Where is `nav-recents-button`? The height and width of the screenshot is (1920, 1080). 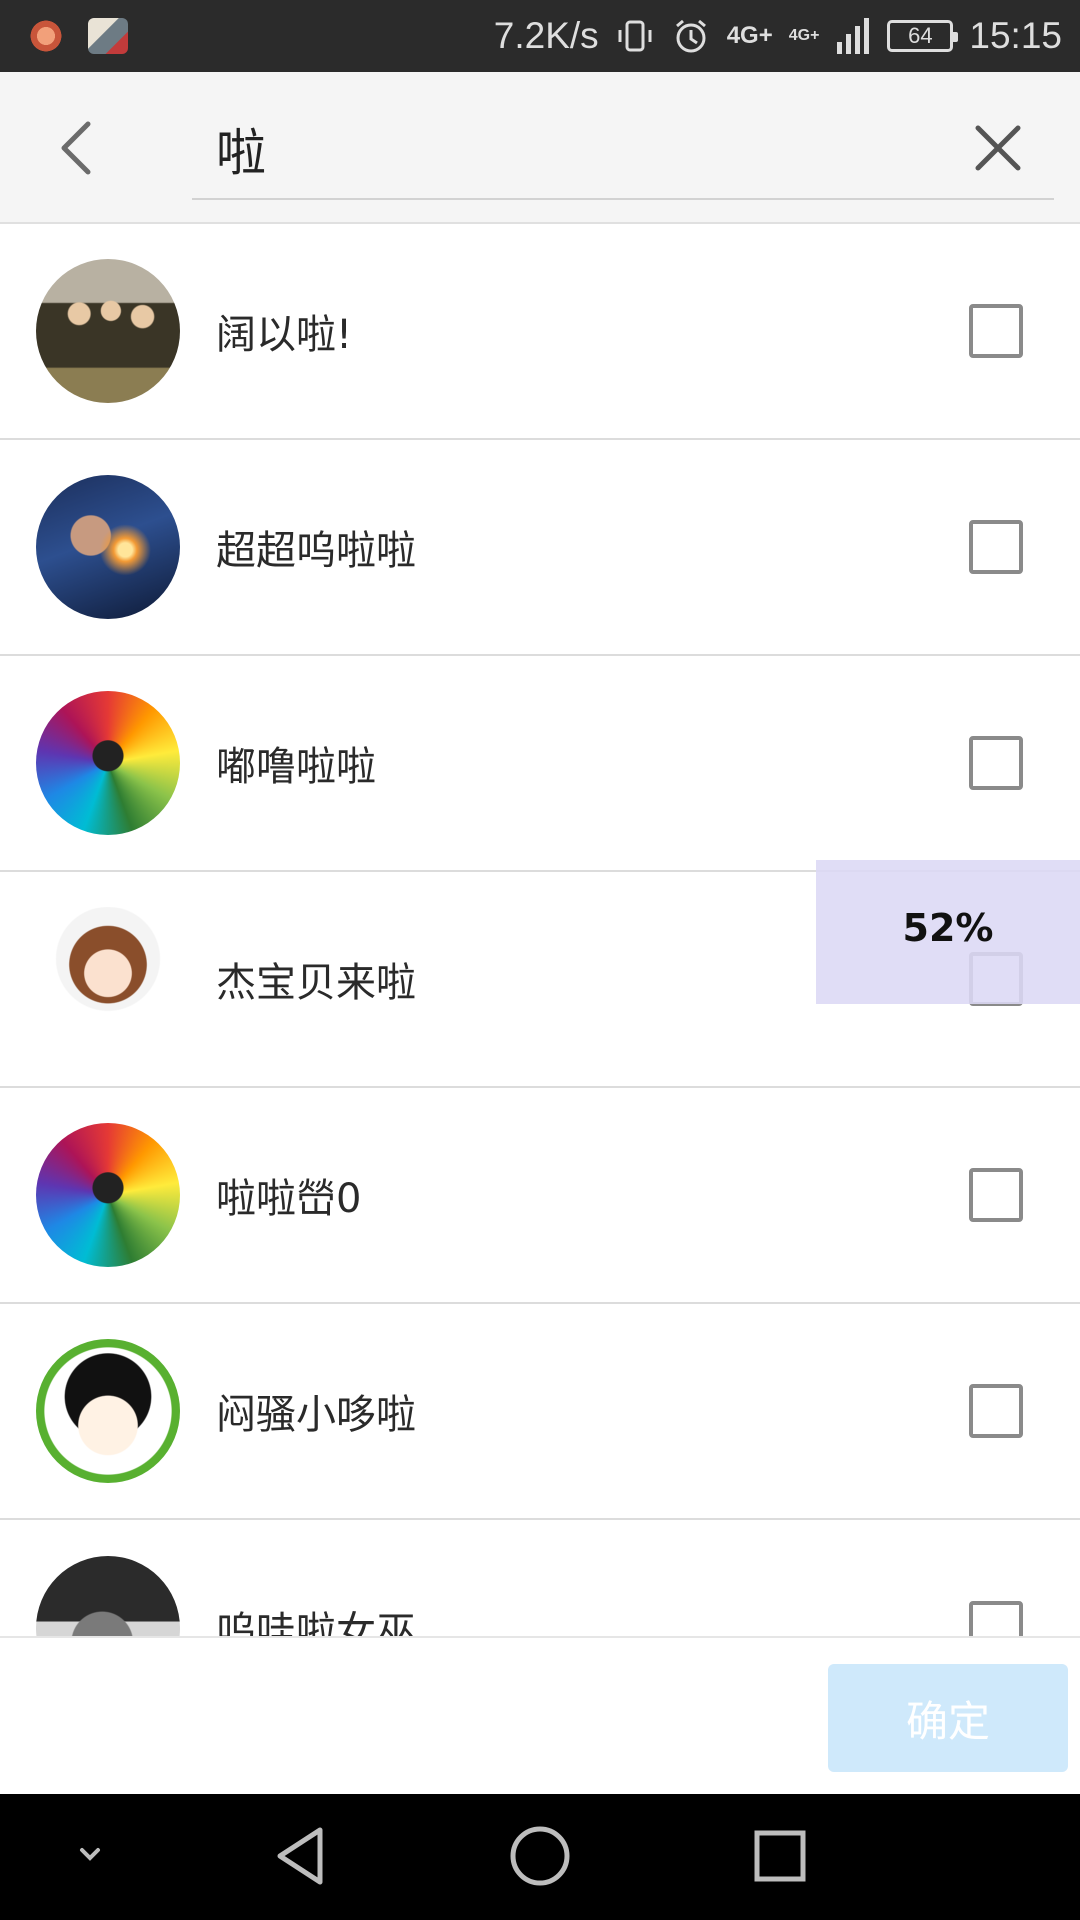 nav-recents-button is located at coordinates (780, 1858).